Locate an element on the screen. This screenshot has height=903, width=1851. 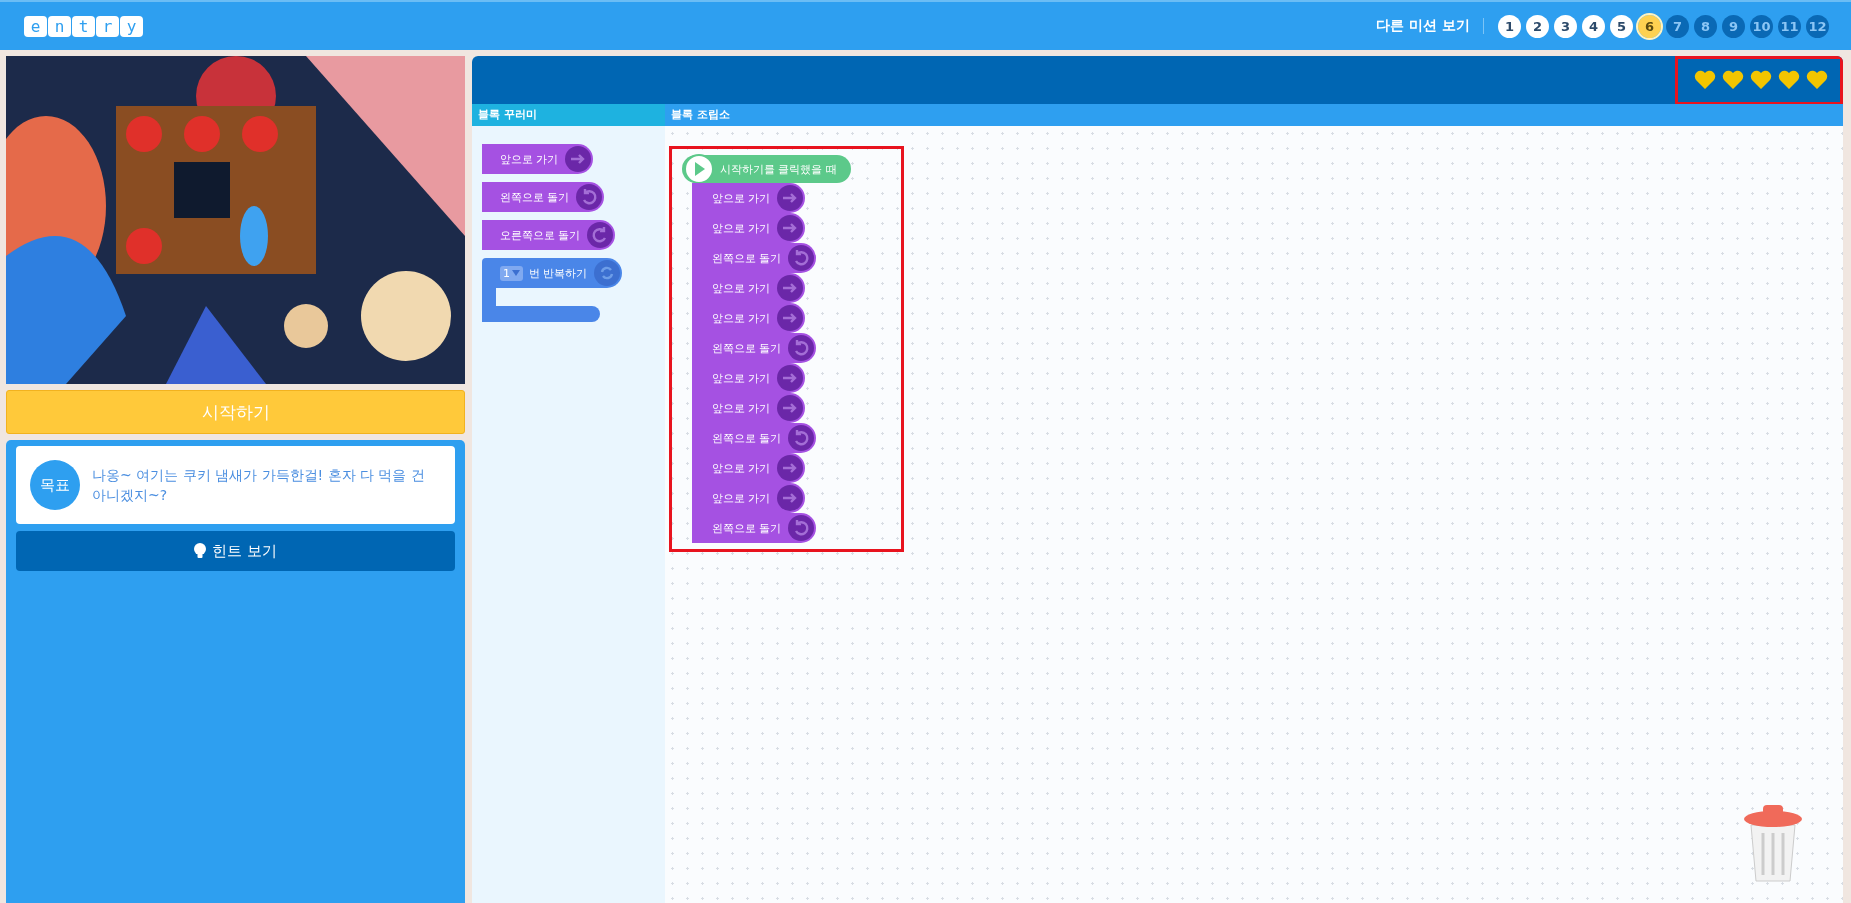
count-dropdown: 1 is located at coordinates (511, 273).